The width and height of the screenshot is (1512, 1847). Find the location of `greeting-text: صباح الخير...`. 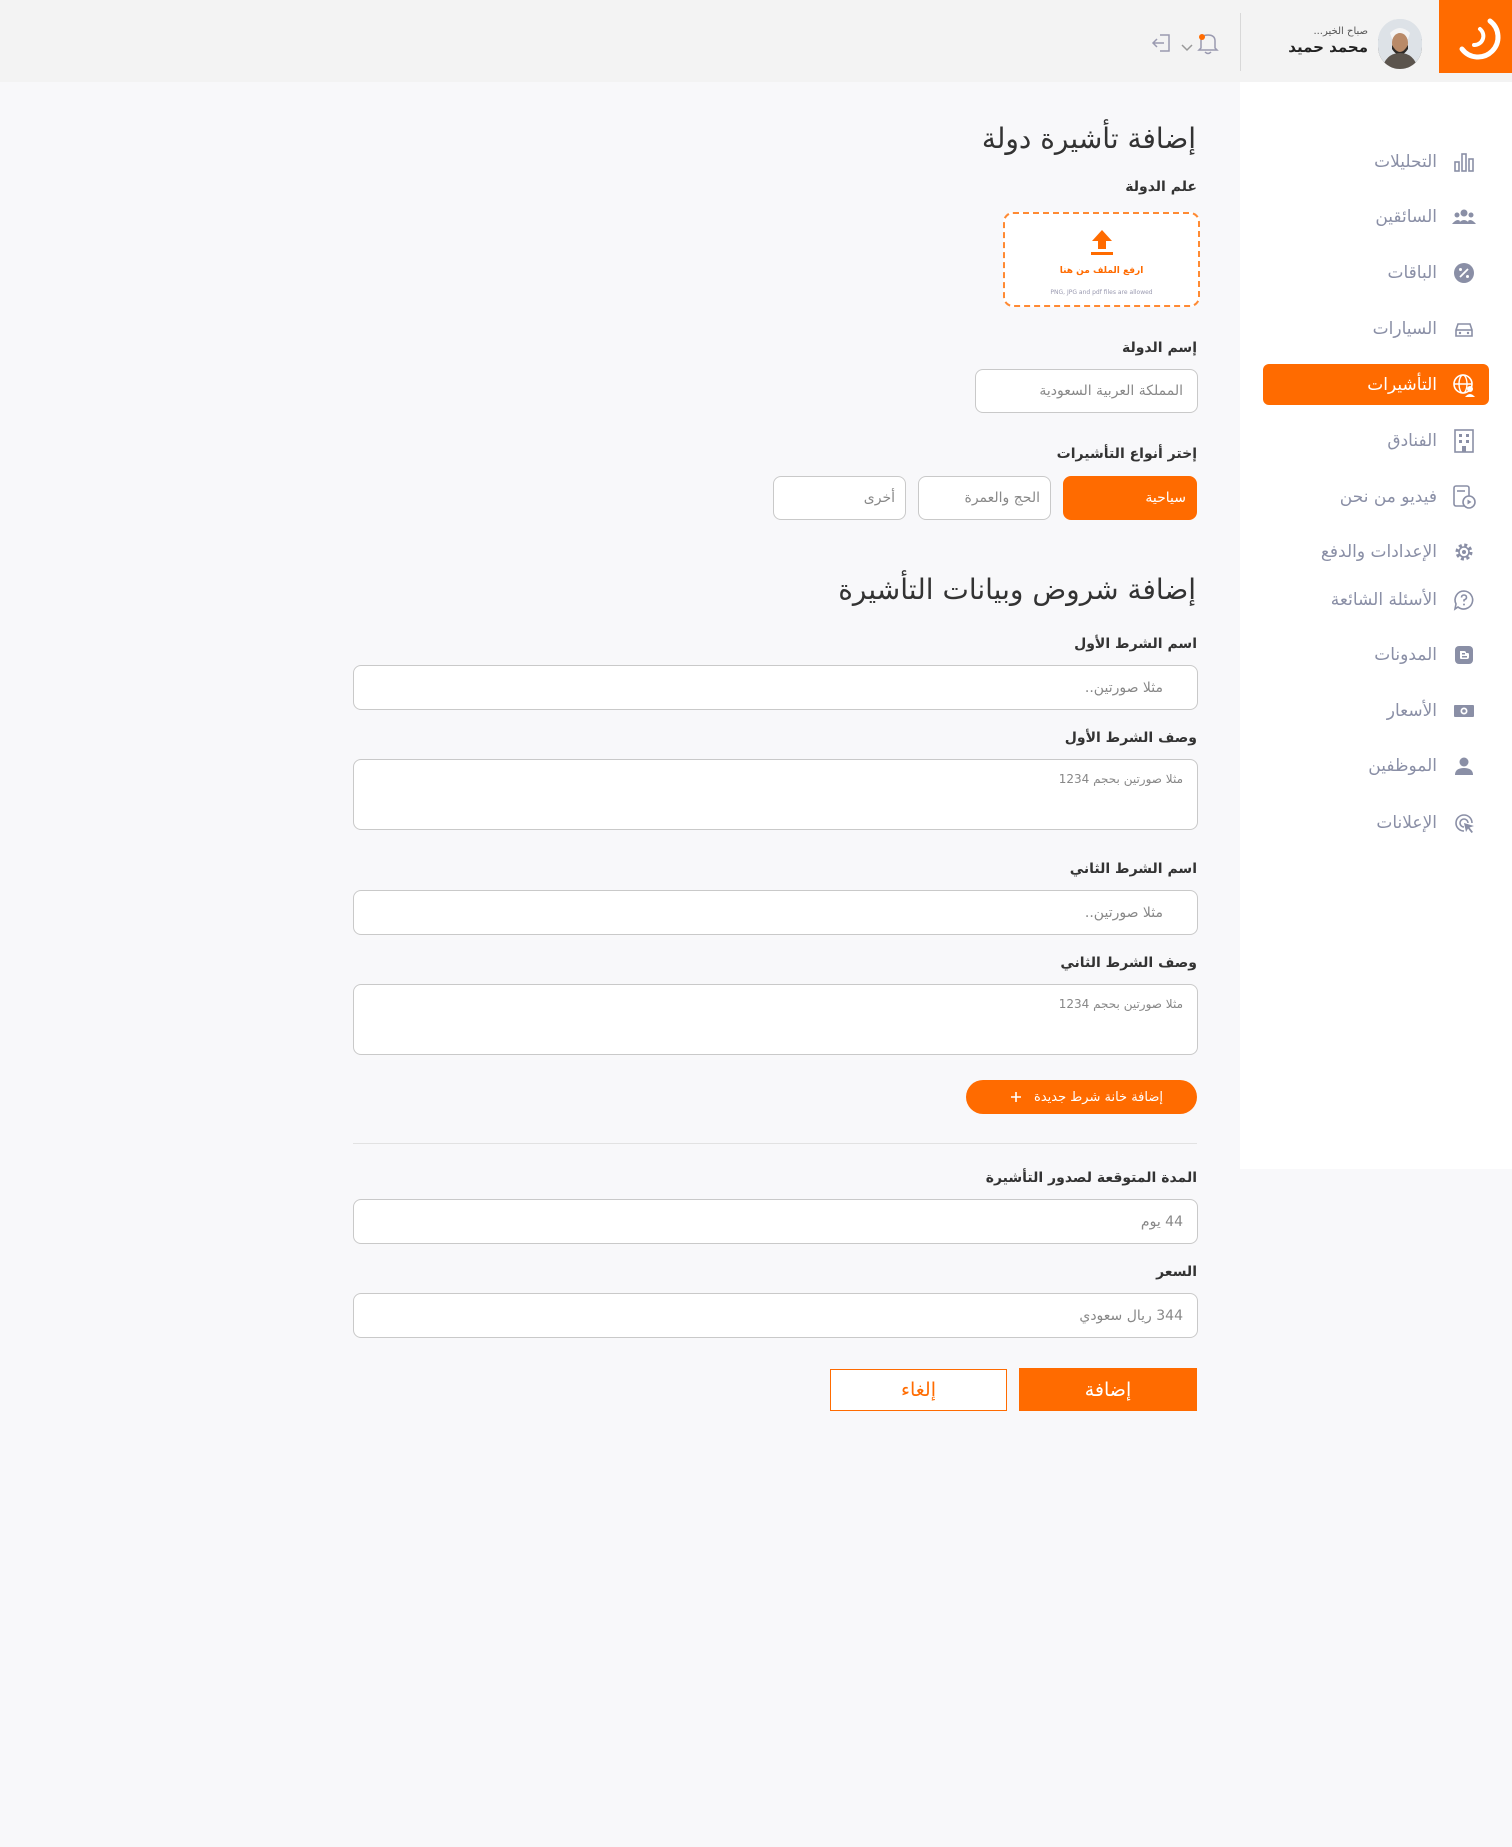

greeting-text: صباح الخير... is located at coordinates (1340, 31).